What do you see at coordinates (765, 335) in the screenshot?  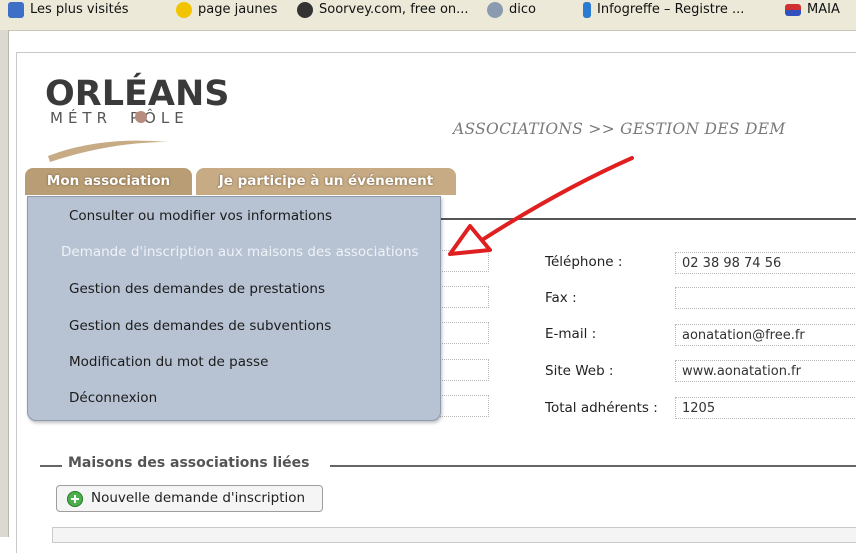 I see `email-field: aonatation@free.fr` at bounding box center [765, 335].